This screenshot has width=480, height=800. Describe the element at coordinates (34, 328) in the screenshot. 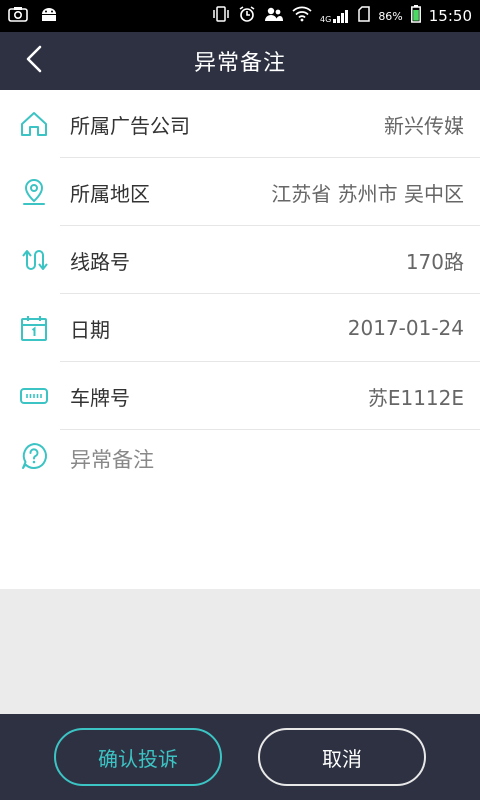

I see `calendar-icon` at that location.